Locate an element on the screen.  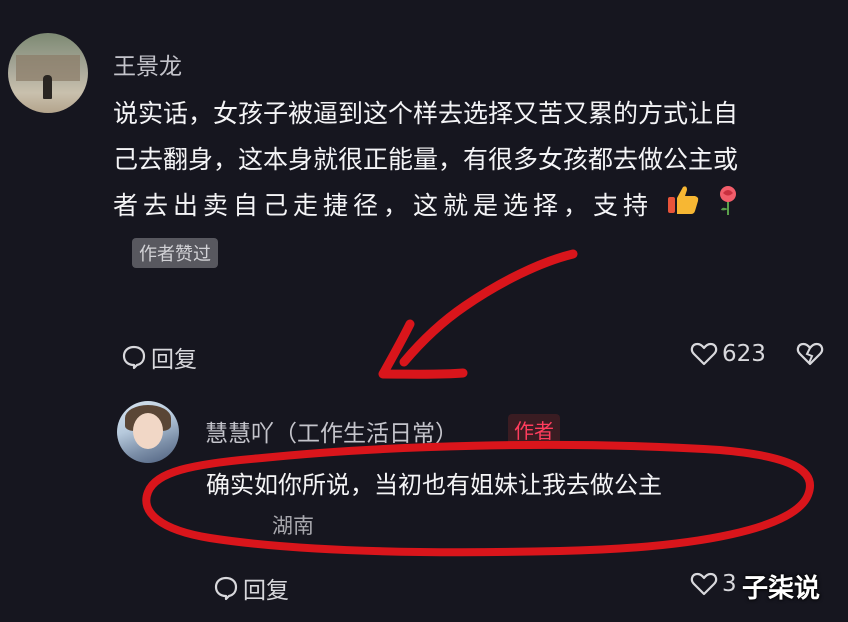
annotation-ellipse is located at coordinates (478, 498).